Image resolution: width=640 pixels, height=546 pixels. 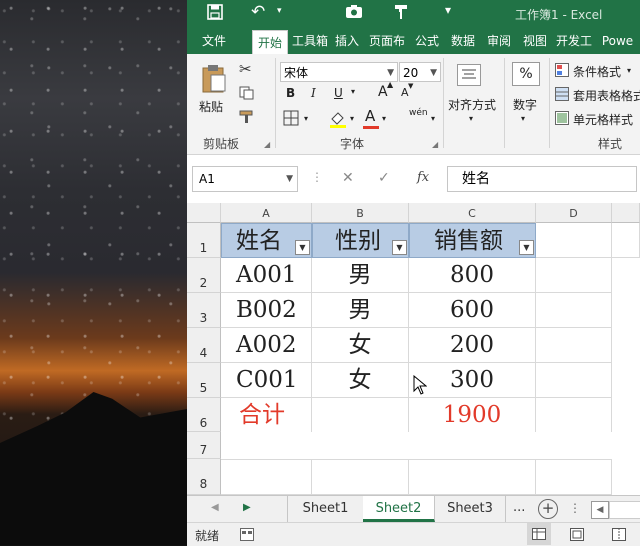 What do you see at coordinates (574, 213) in the screenshot?
I see `column-header-d: D` at bounding box center [574, 213].